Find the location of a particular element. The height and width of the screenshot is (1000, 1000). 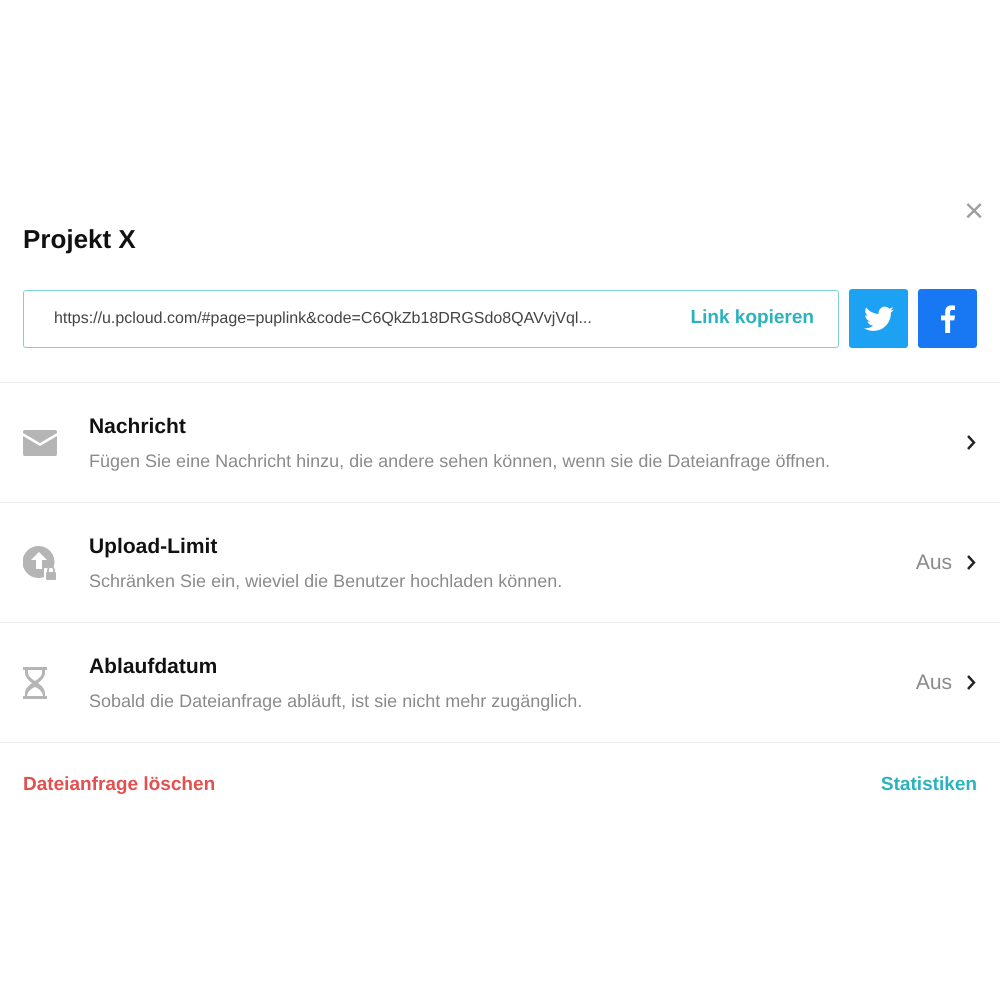

setting-description: Fügen Sie eine Nachricht hinzu, die andere sehen können, wenn sie die Dateianfrage öffnen. is located at coordinates (460, 461).